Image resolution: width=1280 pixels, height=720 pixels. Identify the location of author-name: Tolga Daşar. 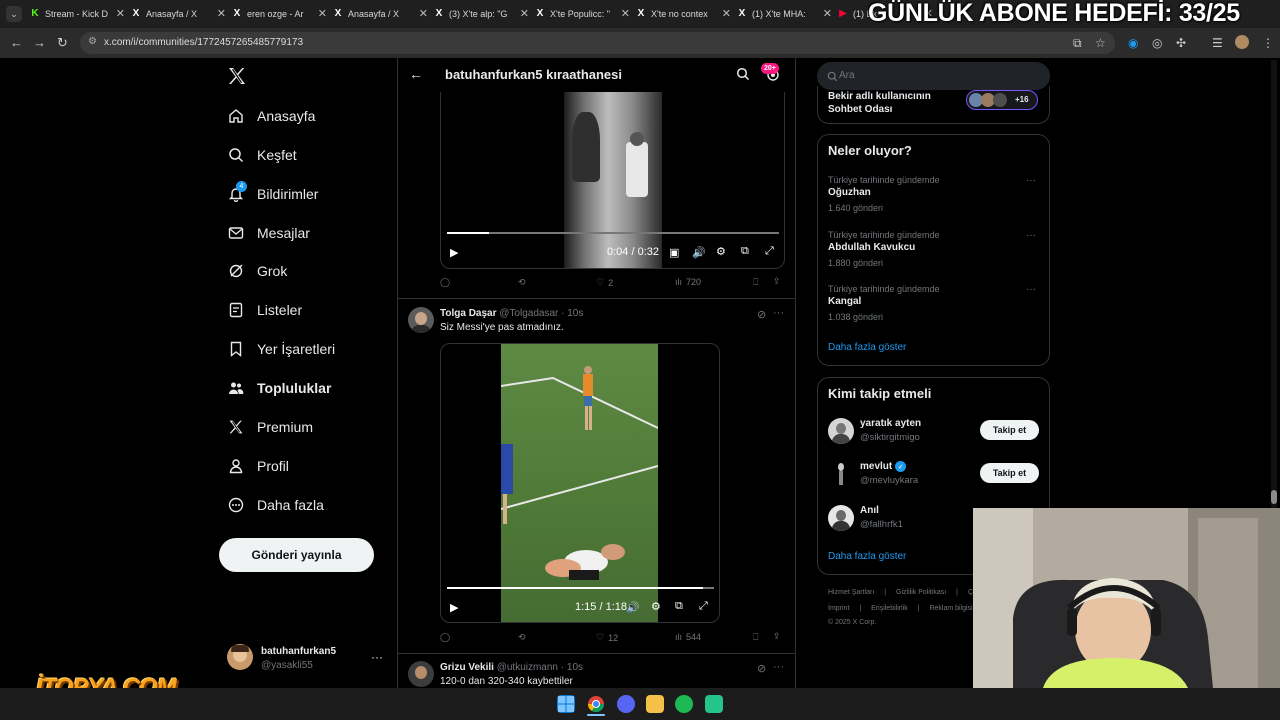
(468, 313).